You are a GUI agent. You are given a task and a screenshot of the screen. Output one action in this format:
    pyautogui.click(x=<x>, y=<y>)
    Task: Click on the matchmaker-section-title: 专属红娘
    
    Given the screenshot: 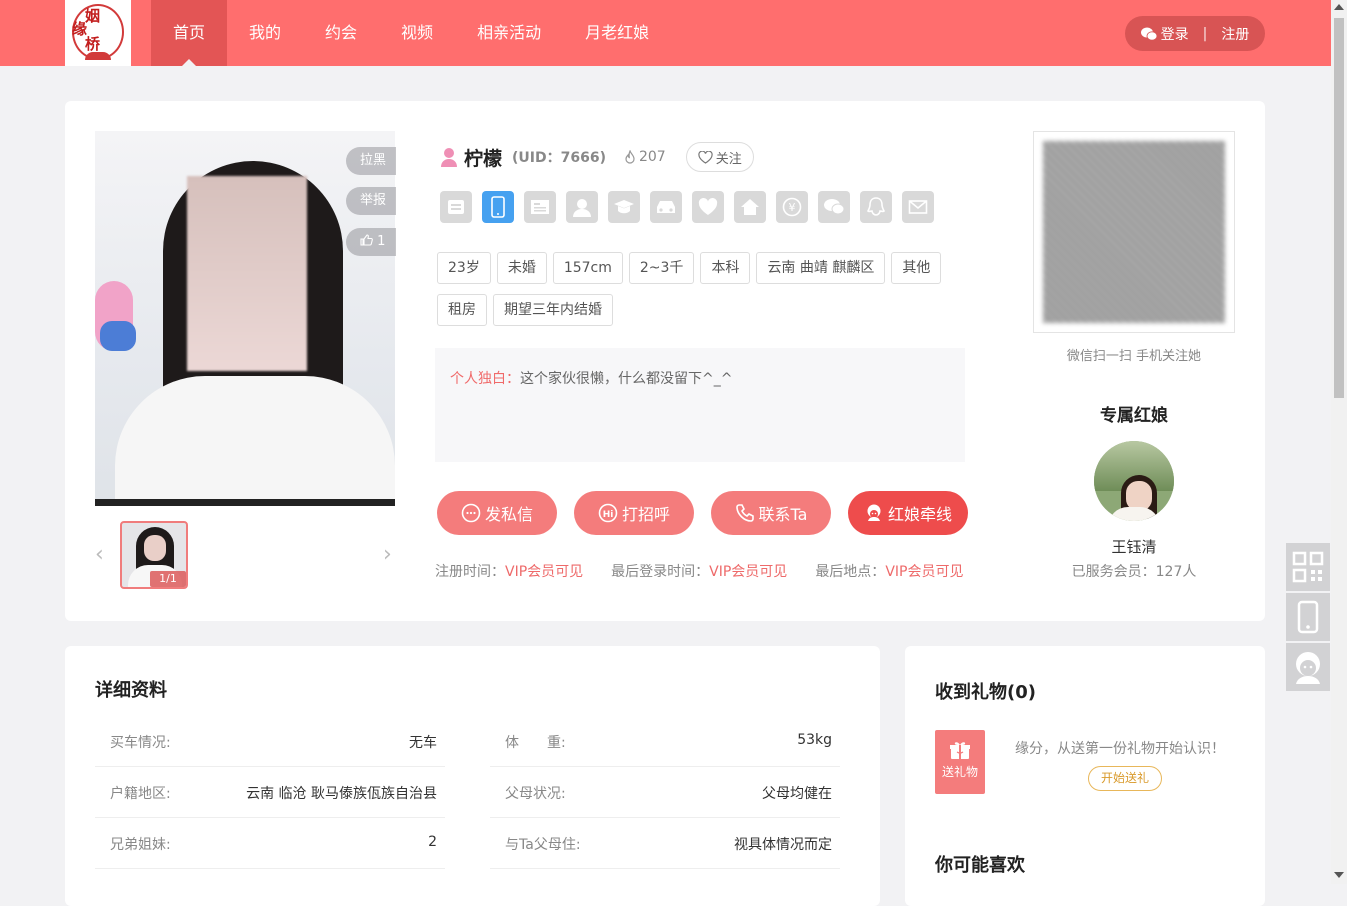 What is the action you would take?
    pyautogui.click(x=1134, y=416)
    